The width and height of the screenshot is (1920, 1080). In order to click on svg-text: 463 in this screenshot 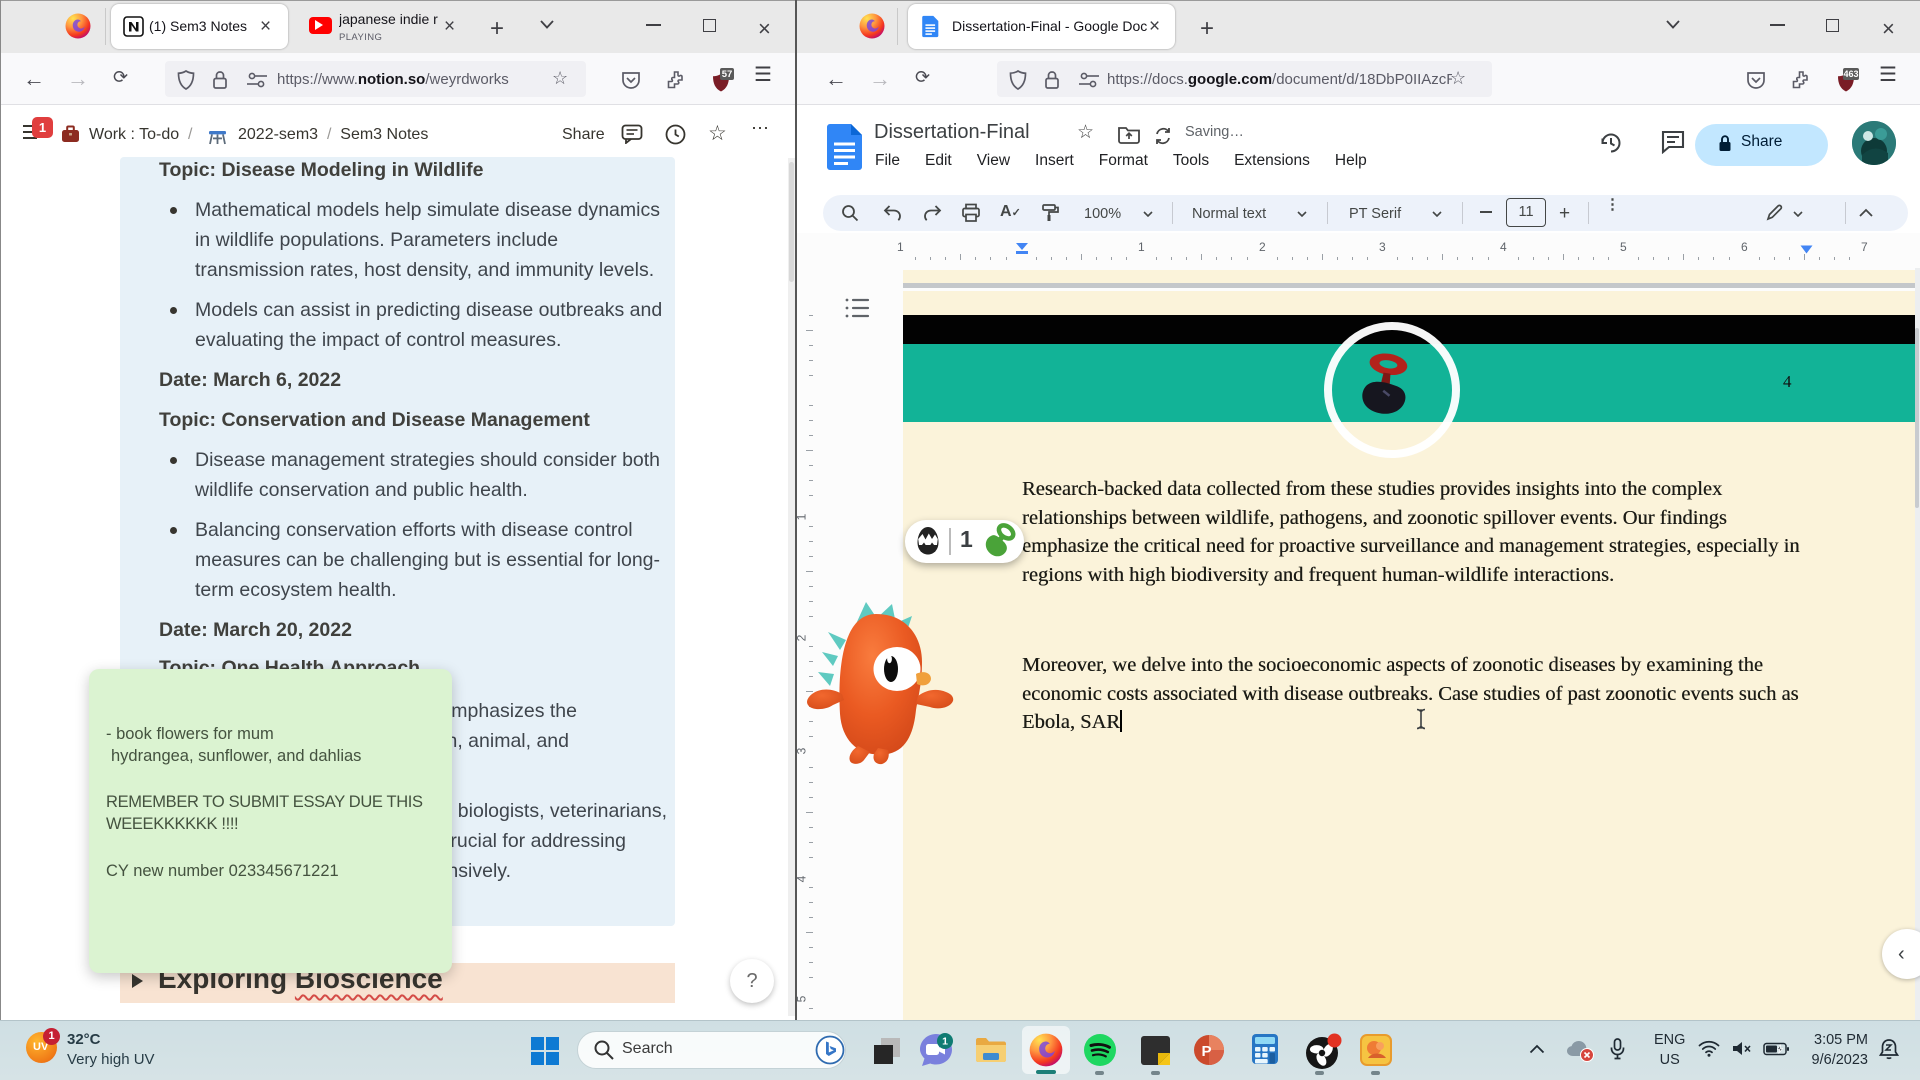, I will do `click(1850, 74)`.